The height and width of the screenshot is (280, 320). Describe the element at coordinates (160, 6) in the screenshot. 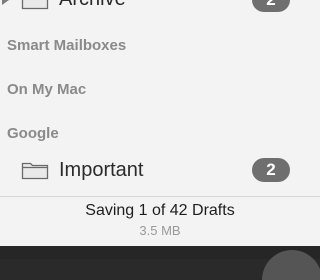

I see `sidebar-item-archive: Archive 2` at that location.